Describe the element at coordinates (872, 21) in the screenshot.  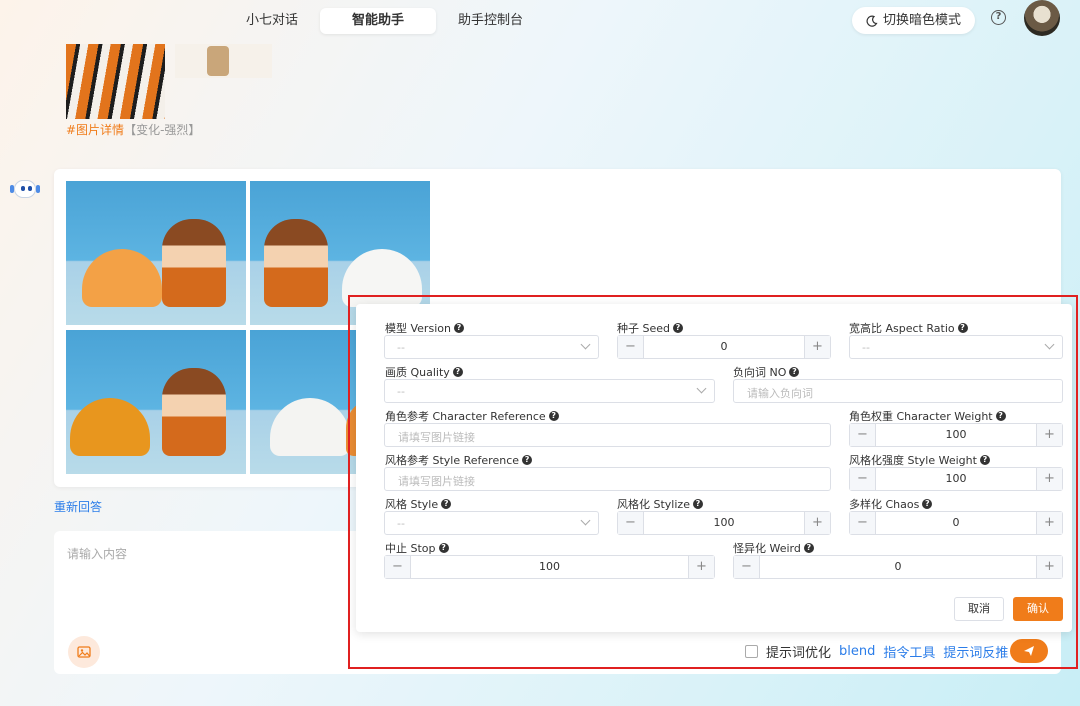
I see `moon-icon` at that location.